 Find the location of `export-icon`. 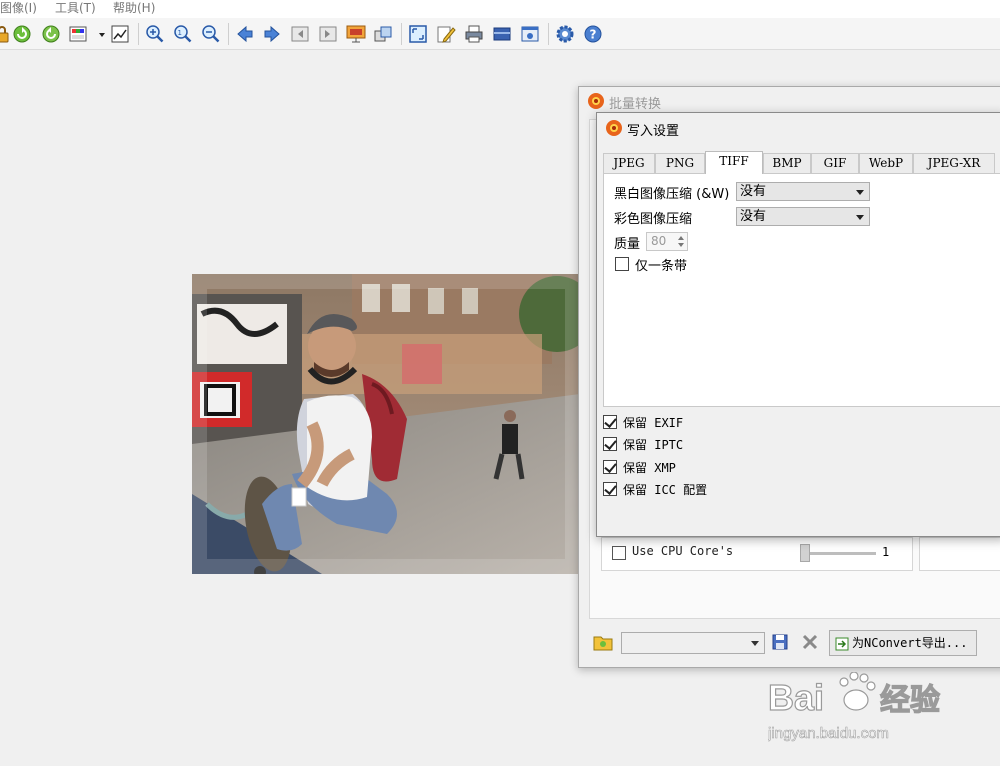

export-icon is located at coordinates (842, 643).